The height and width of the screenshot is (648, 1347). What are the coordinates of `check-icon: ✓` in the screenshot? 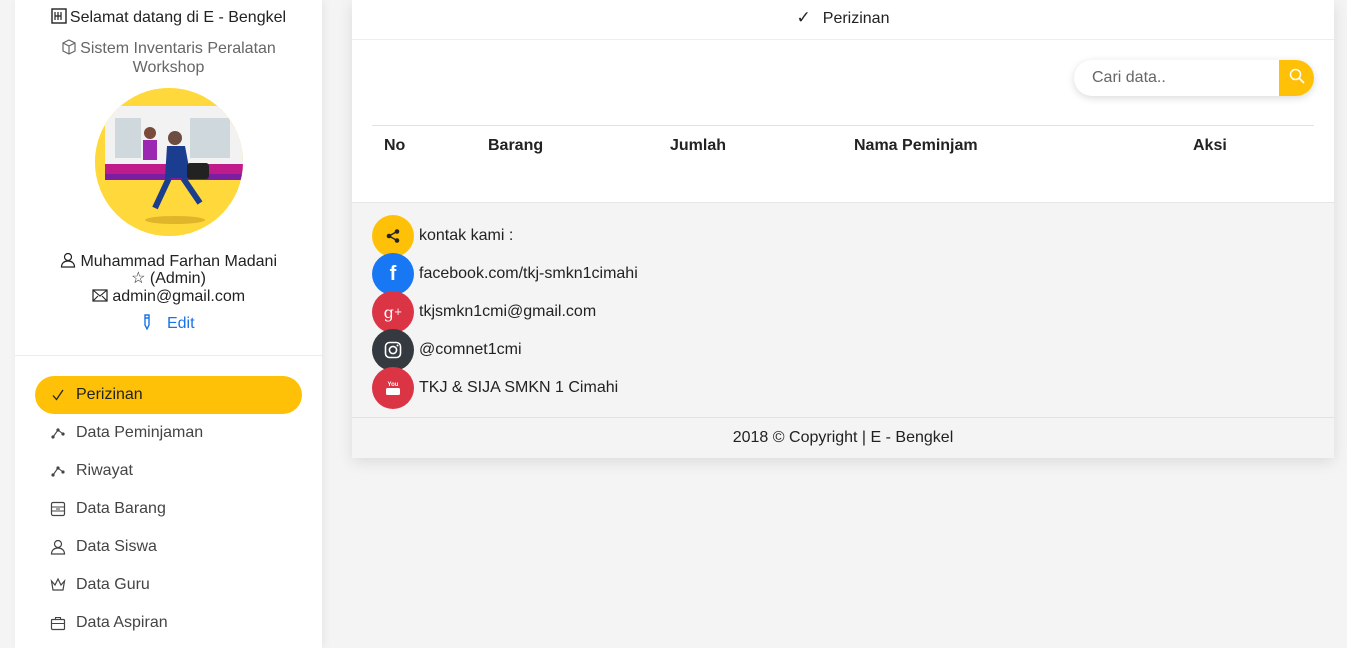 It's located at (803, 17).